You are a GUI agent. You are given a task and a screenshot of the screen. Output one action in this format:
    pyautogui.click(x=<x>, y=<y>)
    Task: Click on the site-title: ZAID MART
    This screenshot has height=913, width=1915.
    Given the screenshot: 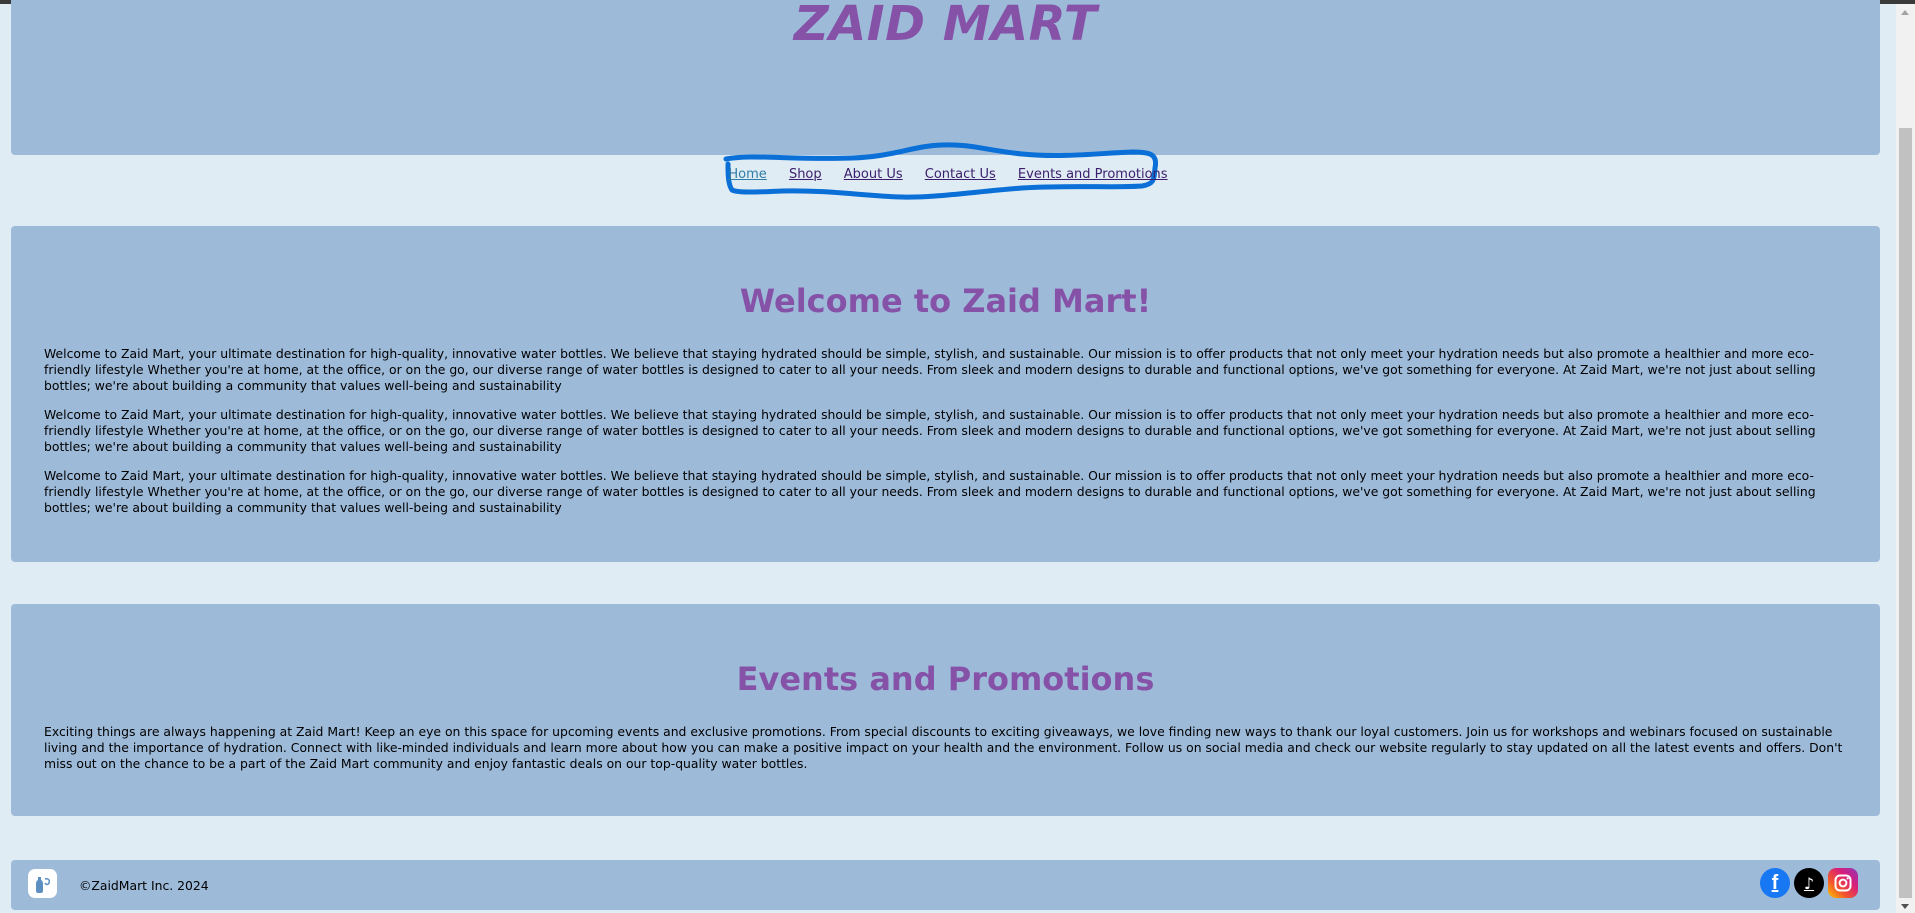 What is the action you would take?
    pyautogui.click(x=945, y=26)
    